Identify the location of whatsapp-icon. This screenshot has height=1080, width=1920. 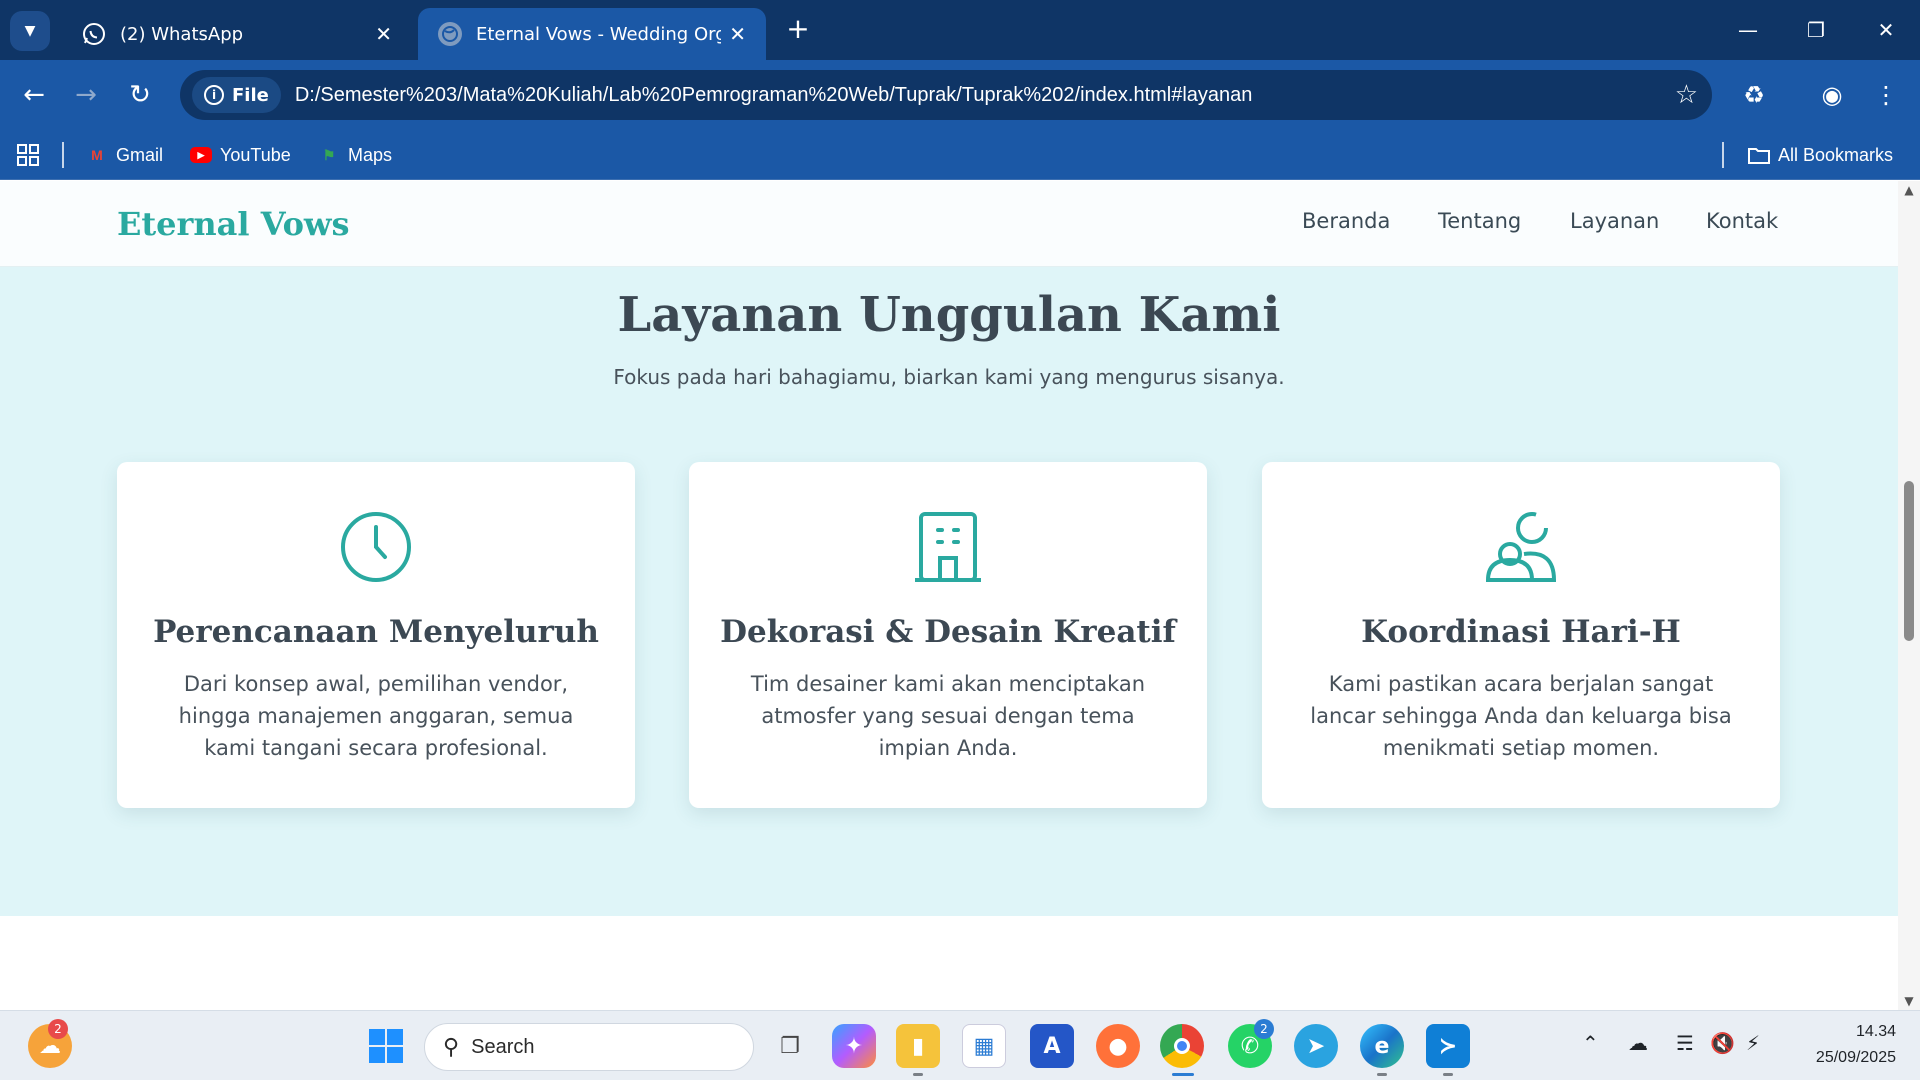
(94, 34).